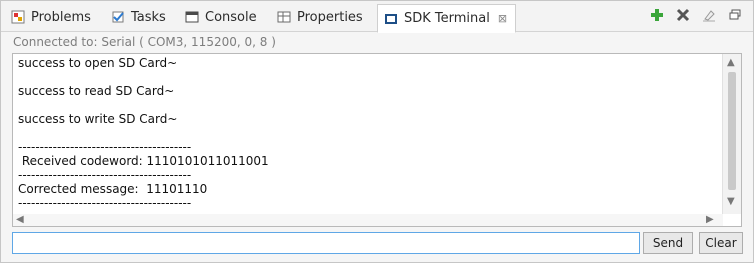 Image resolution: width=754 pixels, height=263 pixels. Describe the element at coordinates (61, 17) in the screenshot. I see `tab-label: Problems` at that location.